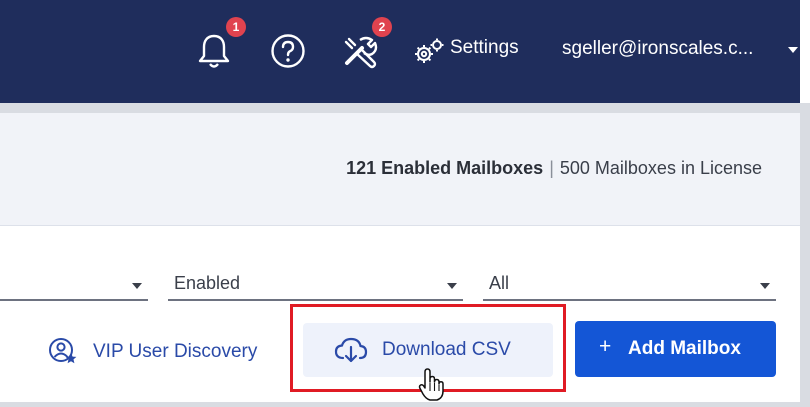 This screenshot has width=810, height=407. Describe the element at coordinates (236, 27) in the screenshot. I see `notification-count-badge: 1` at that location.